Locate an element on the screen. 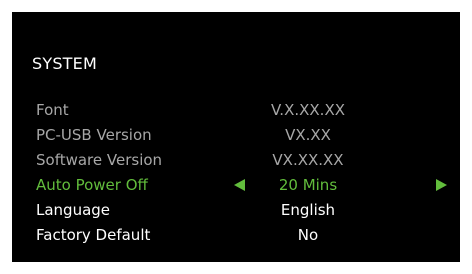  menu-item-label: PC-USB Version is located at coordinates (94, 135).